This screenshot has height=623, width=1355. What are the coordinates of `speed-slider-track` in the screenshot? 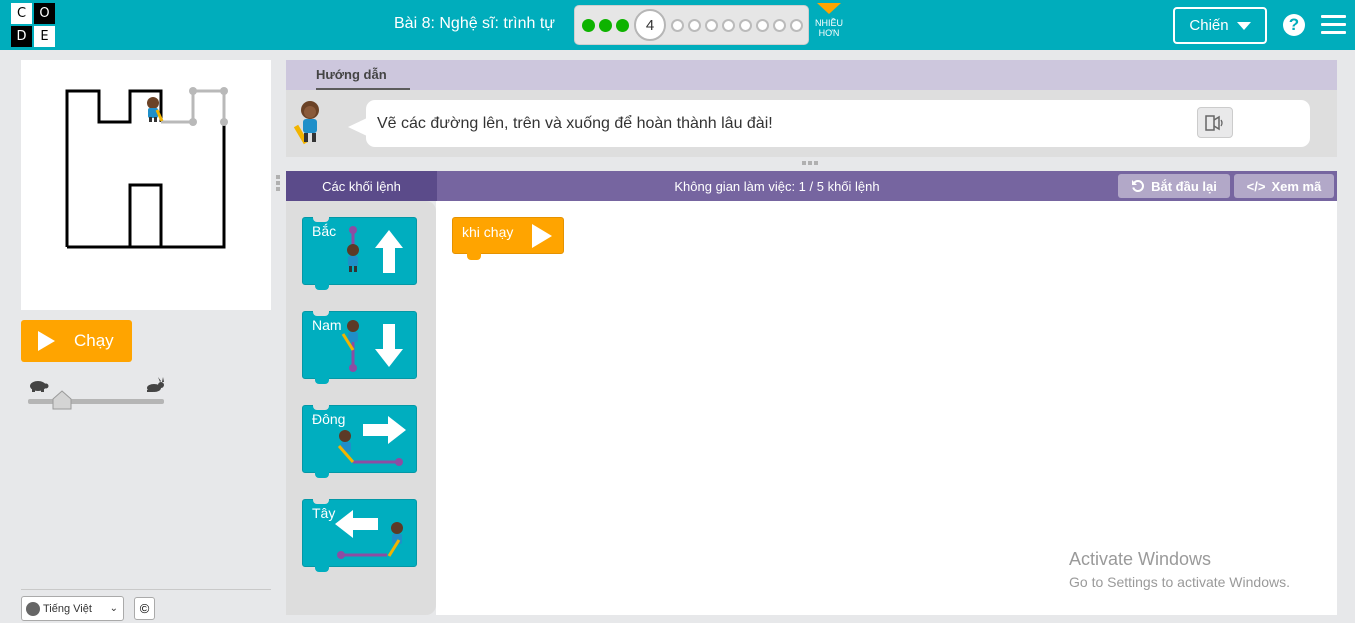 It's located at (96, 401).